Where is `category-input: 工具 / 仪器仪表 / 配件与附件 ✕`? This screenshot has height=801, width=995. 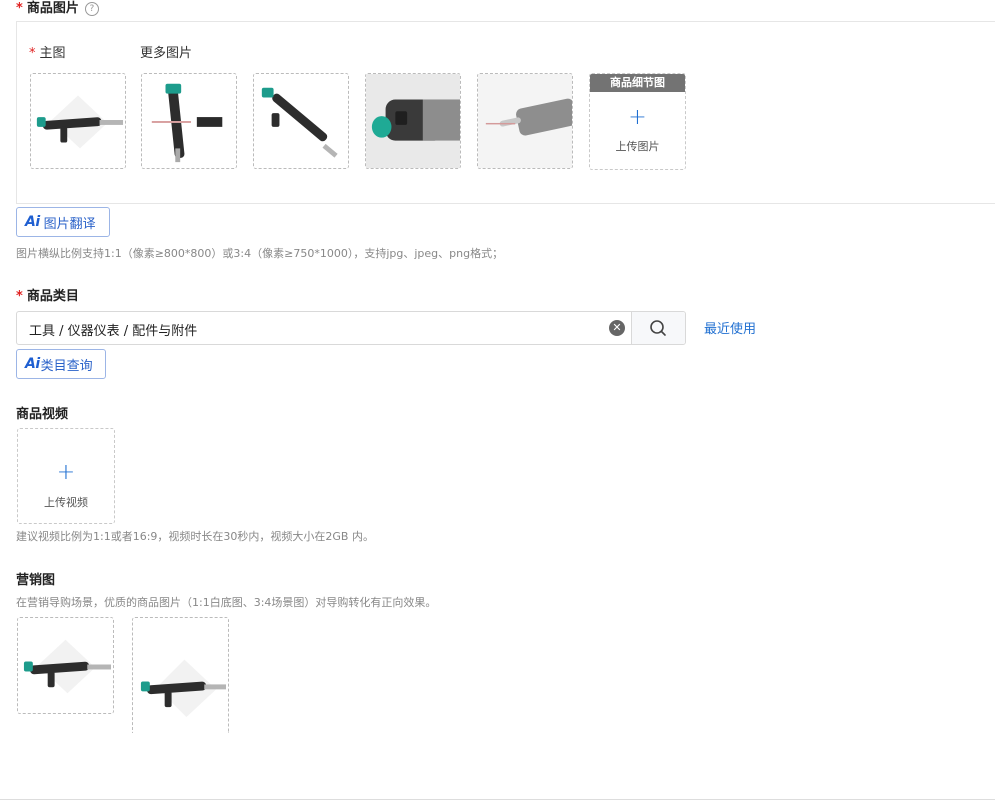 category-input: 工具 / 仪器仪表 / 配件与附件 ✕ is located at coordinates (351, 328).